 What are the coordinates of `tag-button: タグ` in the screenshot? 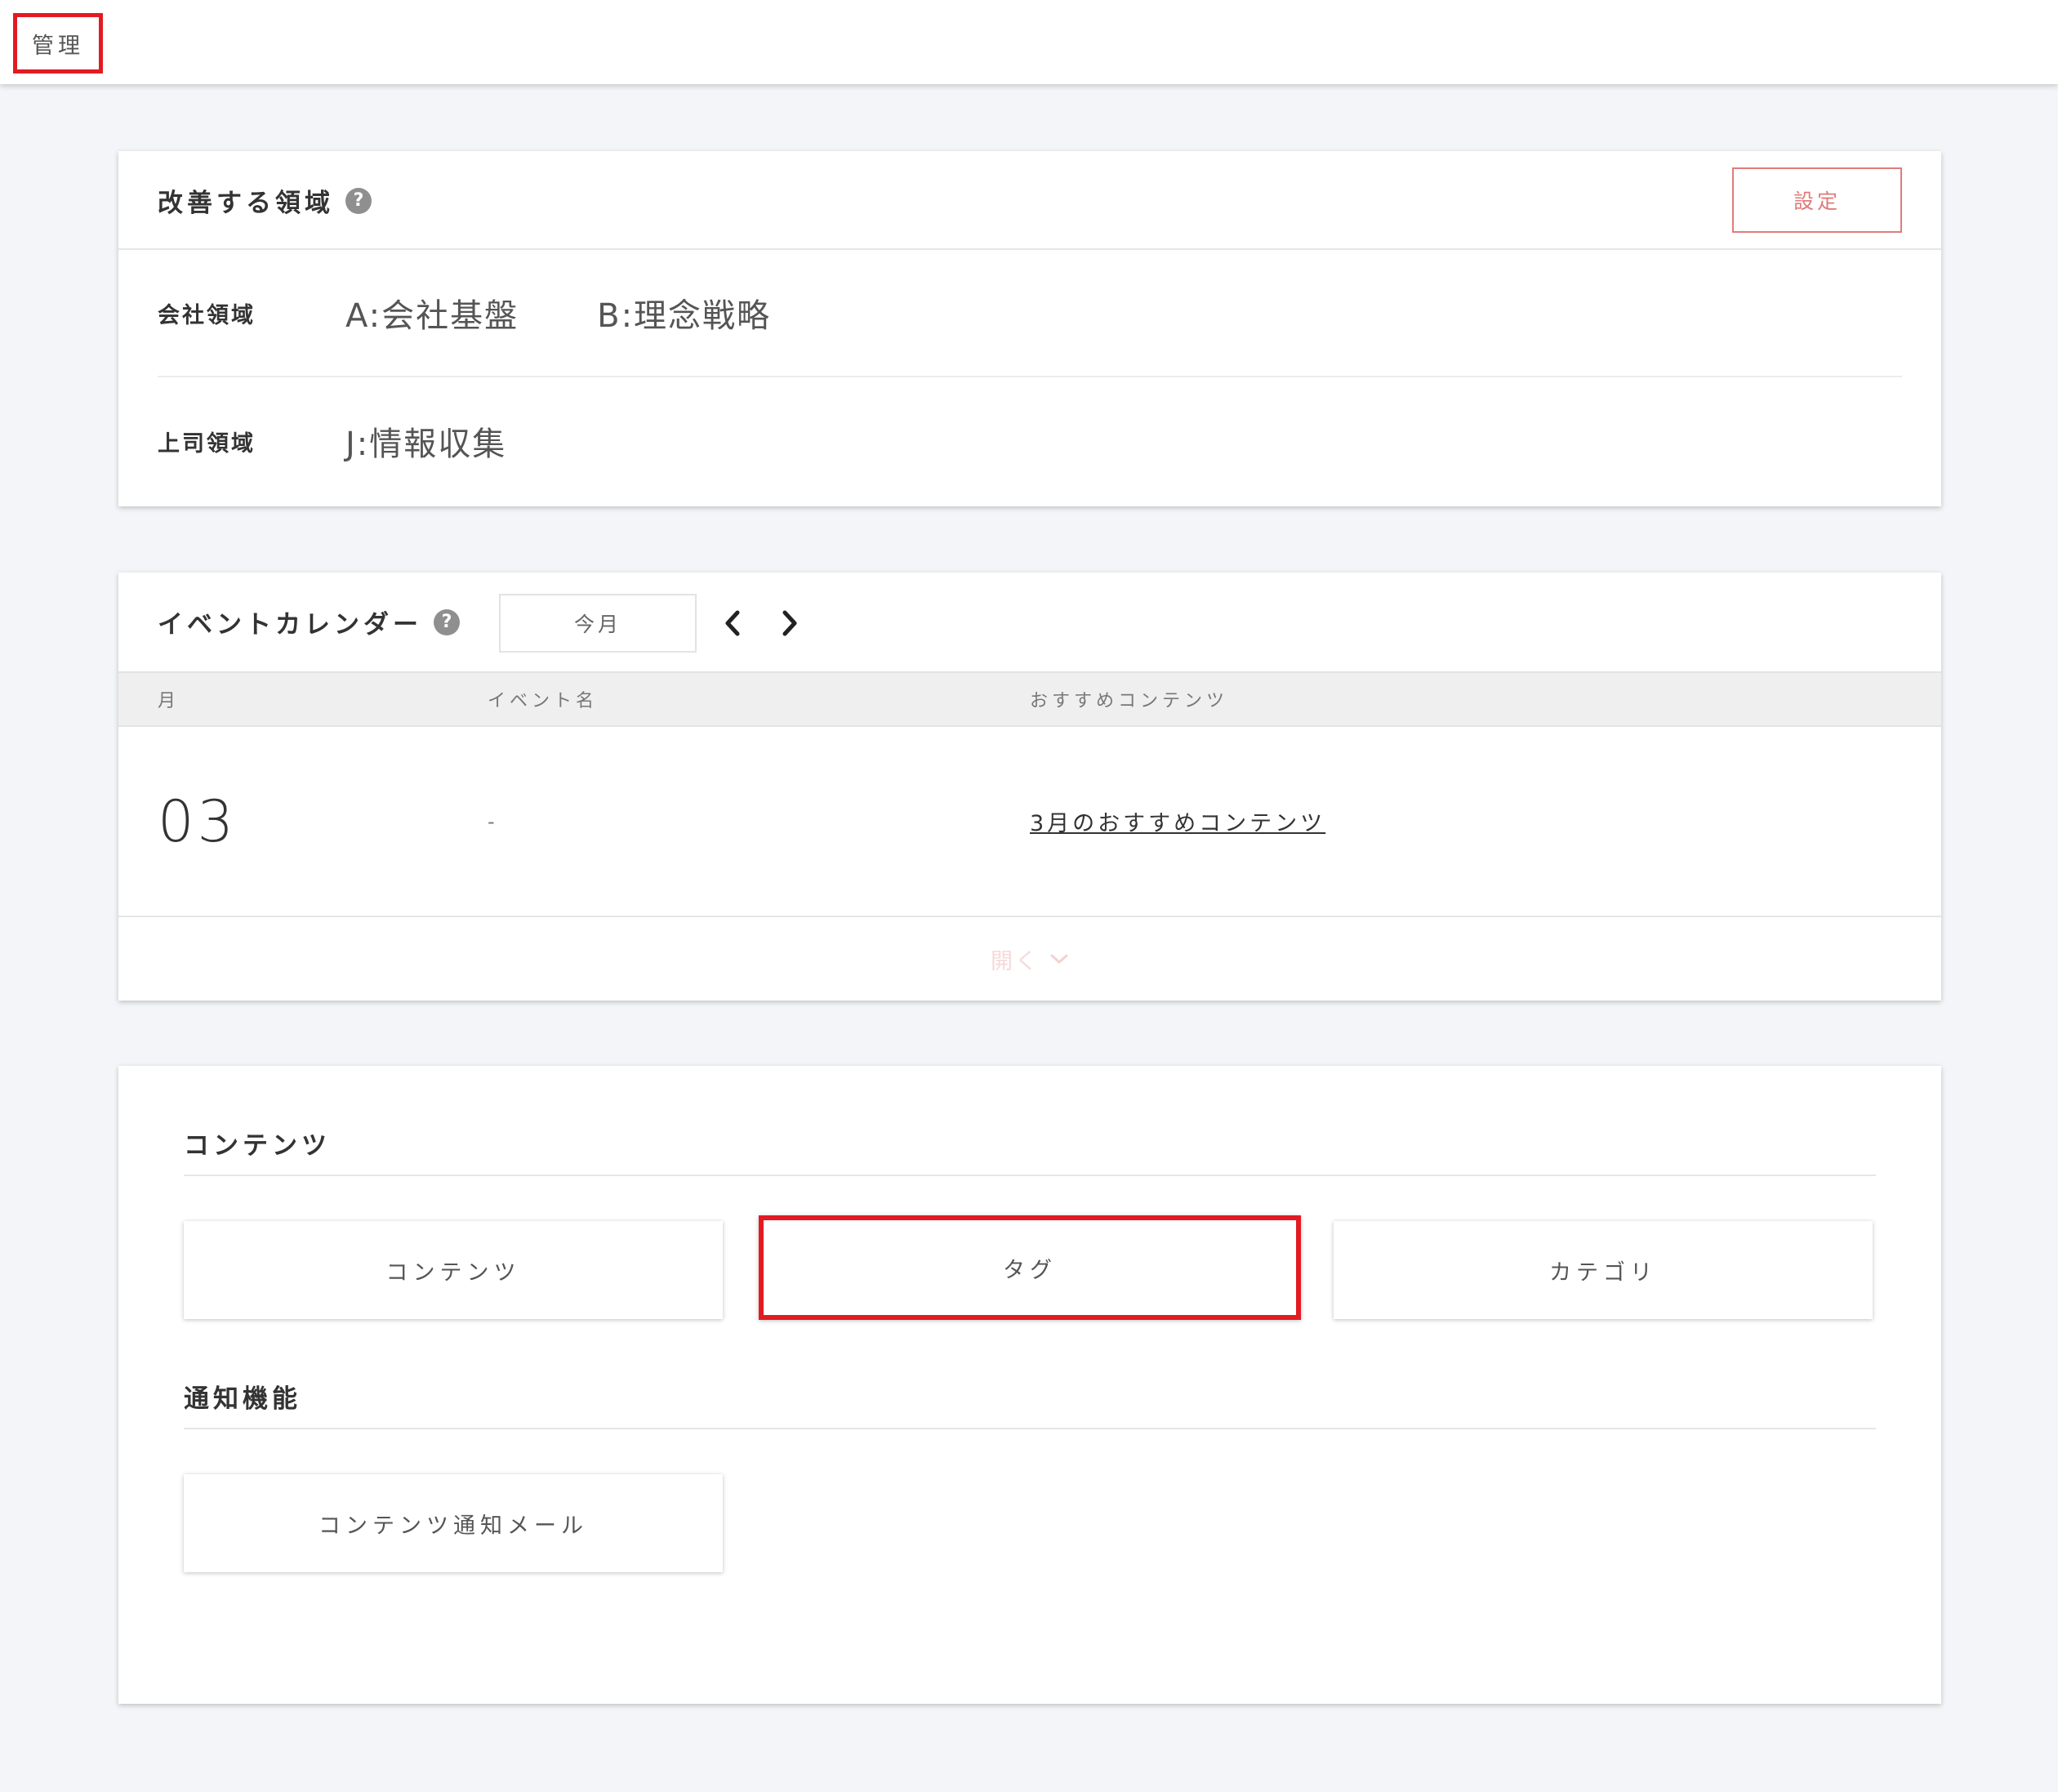 It's located at (1030, 1268).